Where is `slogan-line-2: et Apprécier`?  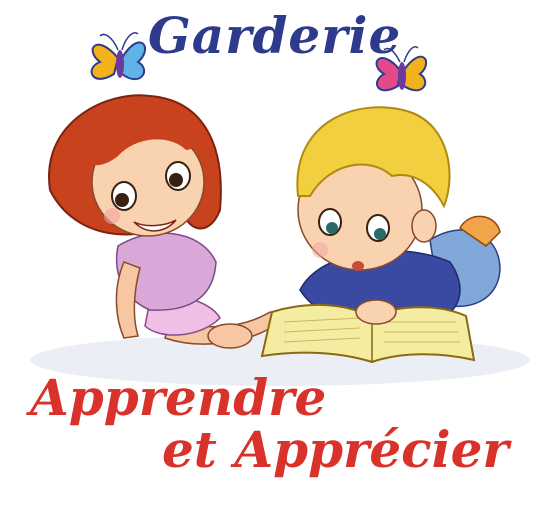 slogan-line-2: et Apprécier is located at coordinates (335, 449).